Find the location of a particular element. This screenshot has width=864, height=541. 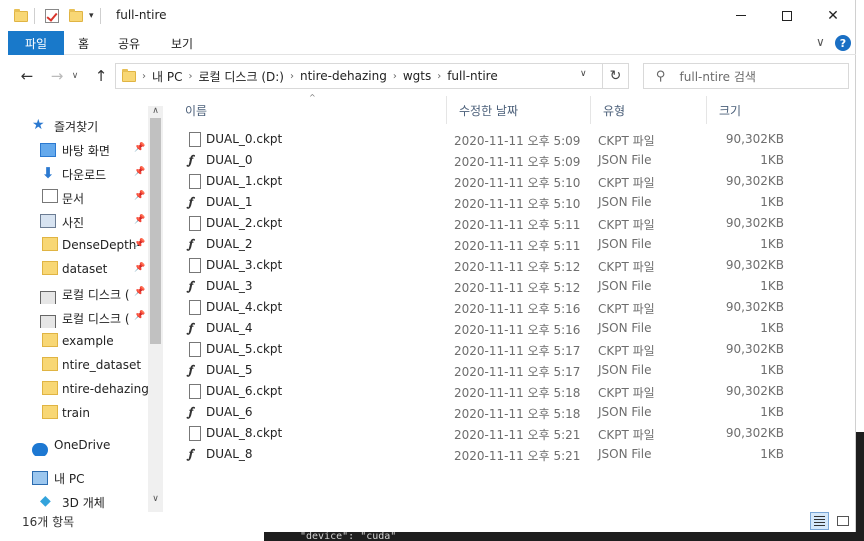

desktop-icon is located at coordinates (48, 150).